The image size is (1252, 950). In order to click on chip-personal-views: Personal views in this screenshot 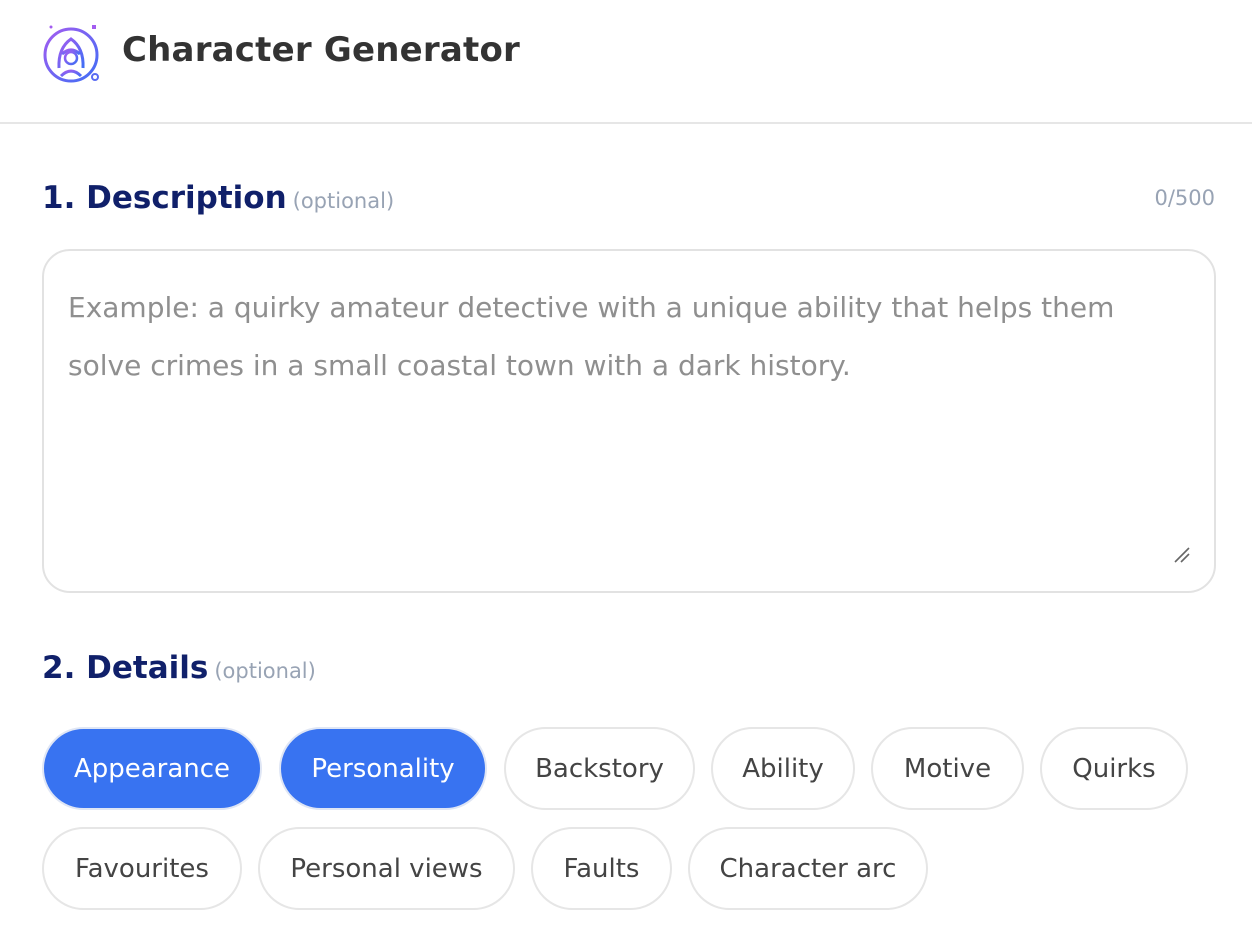, I will do `click(386, 868)`.